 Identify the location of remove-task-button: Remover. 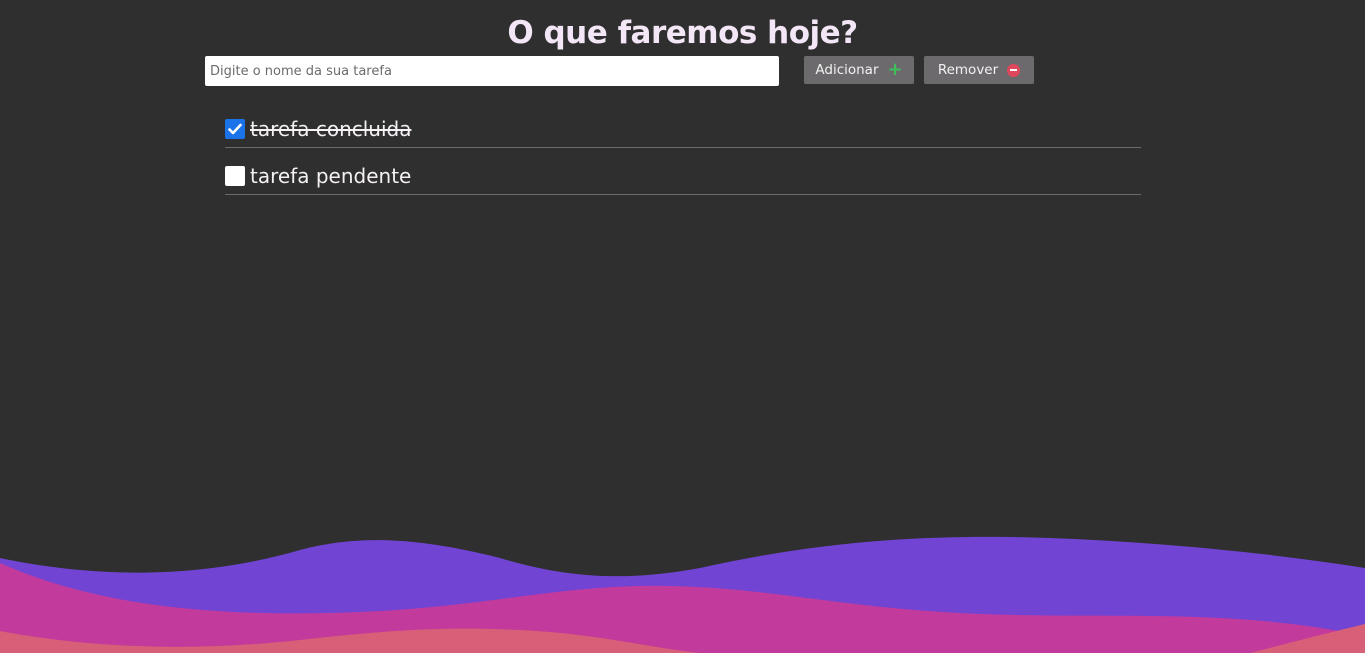
(979, 70).